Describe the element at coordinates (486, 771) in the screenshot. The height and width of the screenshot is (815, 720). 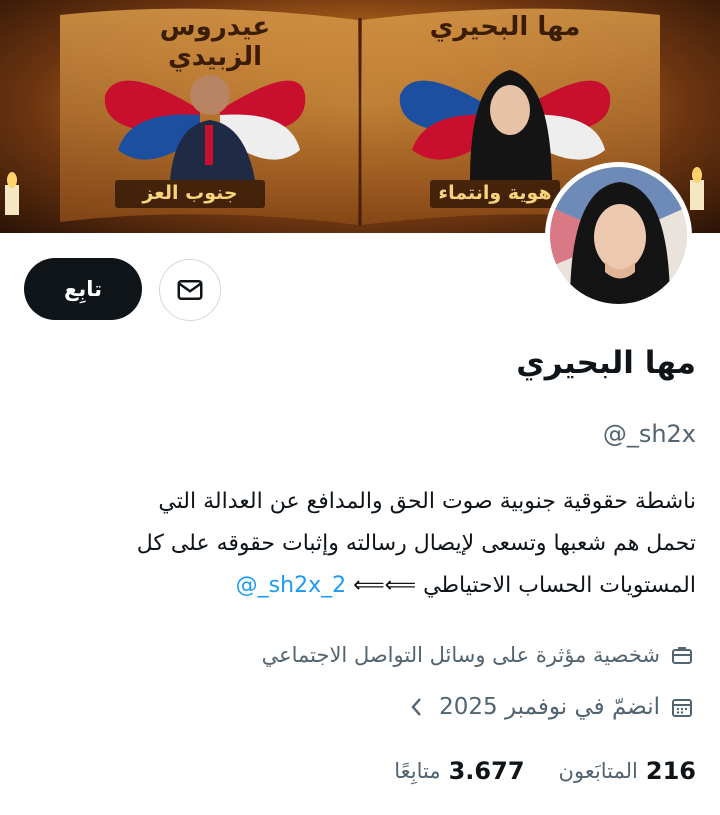
I see `following-count: 3.677` at that location.